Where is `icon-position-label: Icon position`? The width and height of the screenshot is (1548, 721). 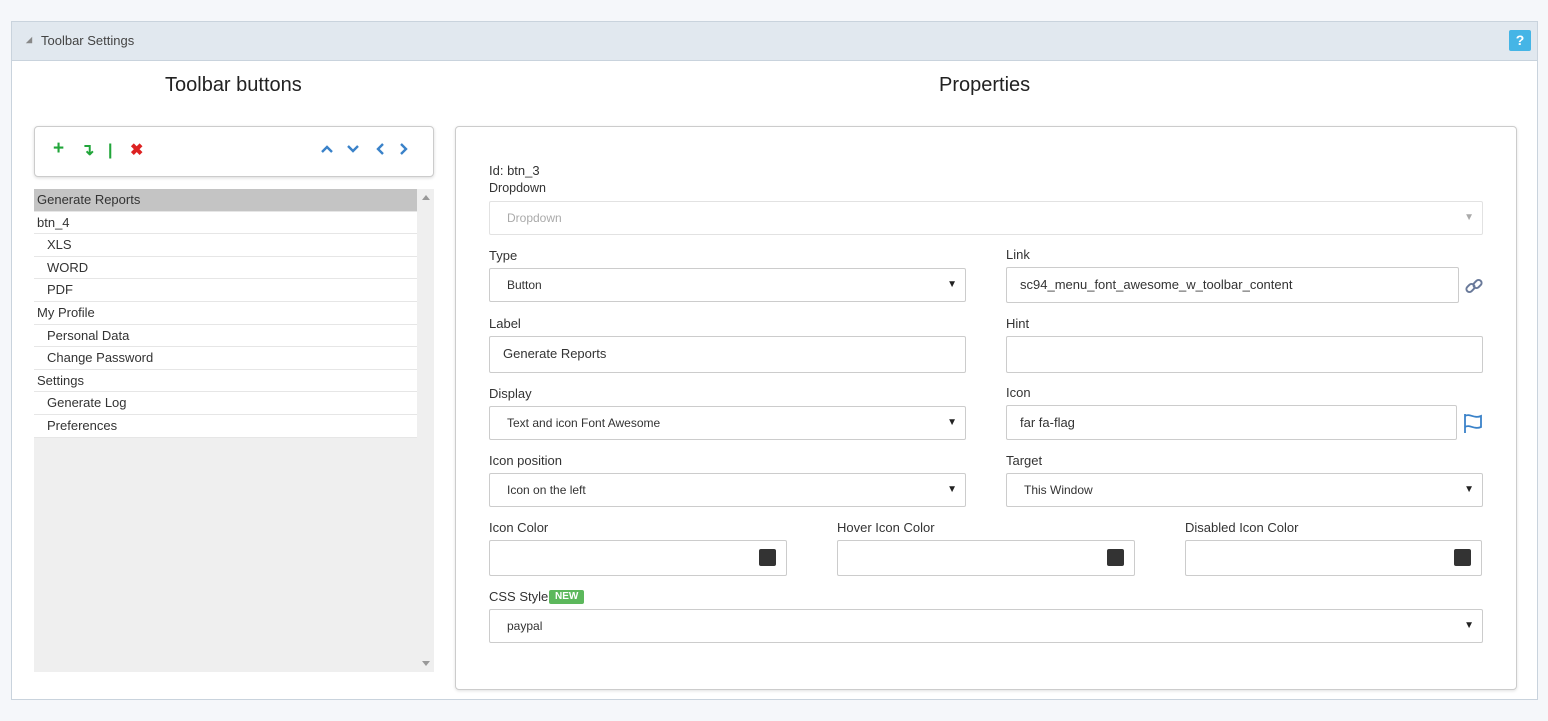 icon-position-label: Icon position is located at coordinates (525, 460).